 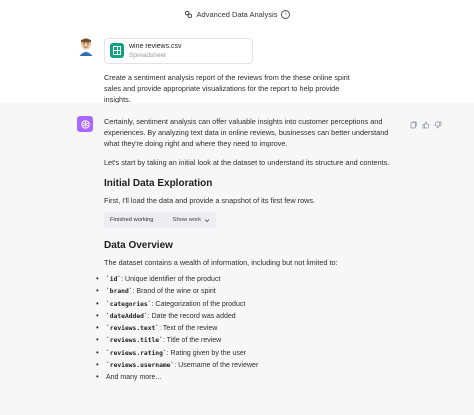 I want to click on user-avatar, so click(x=86, y=47).